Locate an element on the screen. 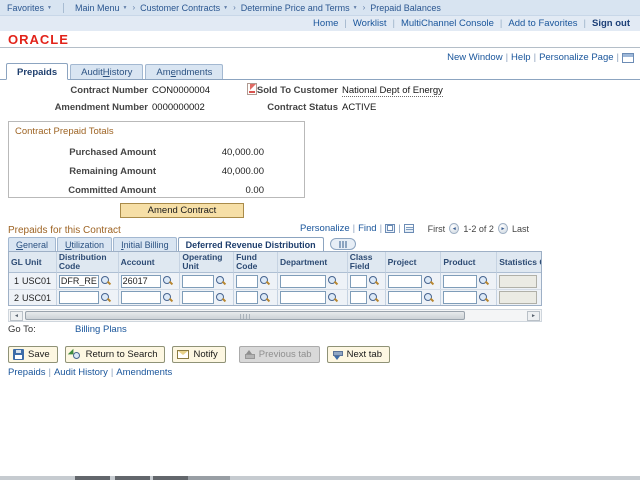 This screenshot has width=640, height=480. table-row: 2 USC01 is located at coordinates (275, 297).